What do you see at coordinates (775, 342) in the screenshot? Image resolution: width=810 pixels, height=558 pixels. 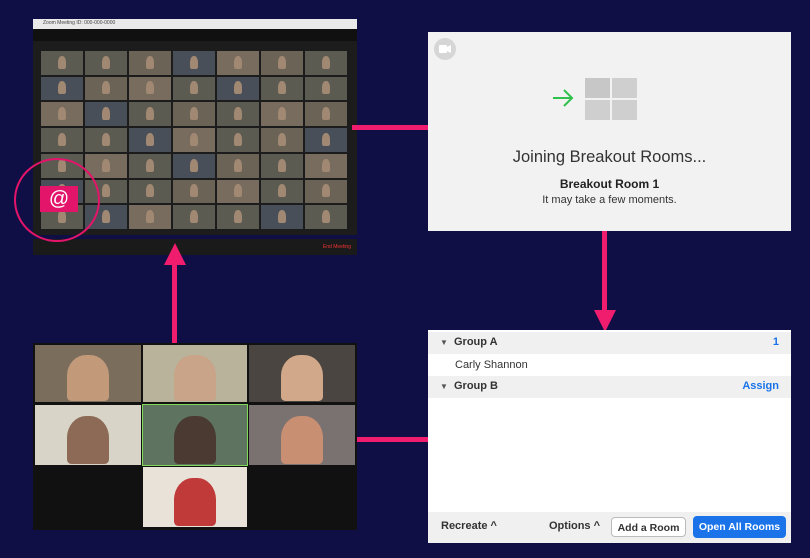 I see `group-count: 1` at bounding box center [775, 342].